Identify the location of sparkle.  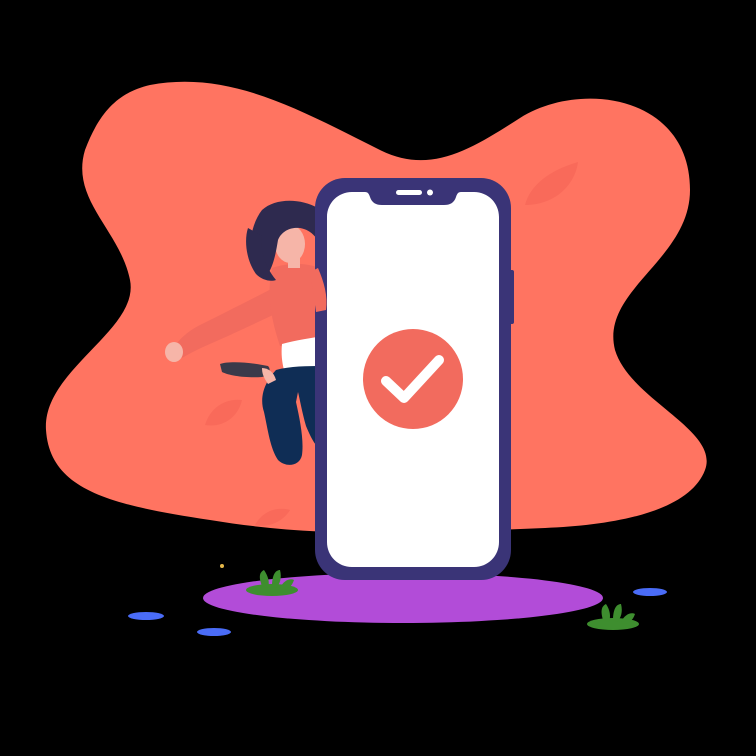
(222, 566).